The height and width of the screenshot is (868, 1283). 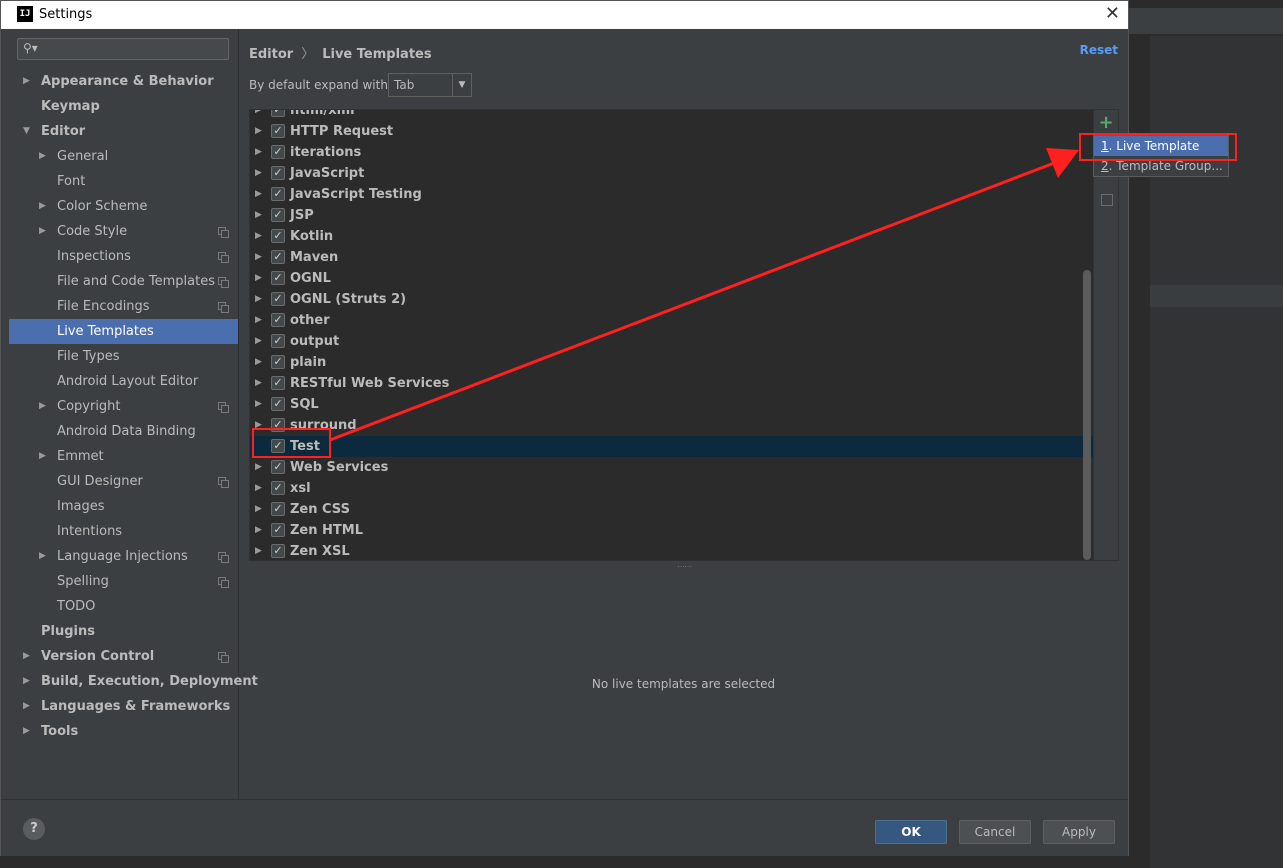 I want to click on sidebar-item-images: Images, so click(x=123, y=506).